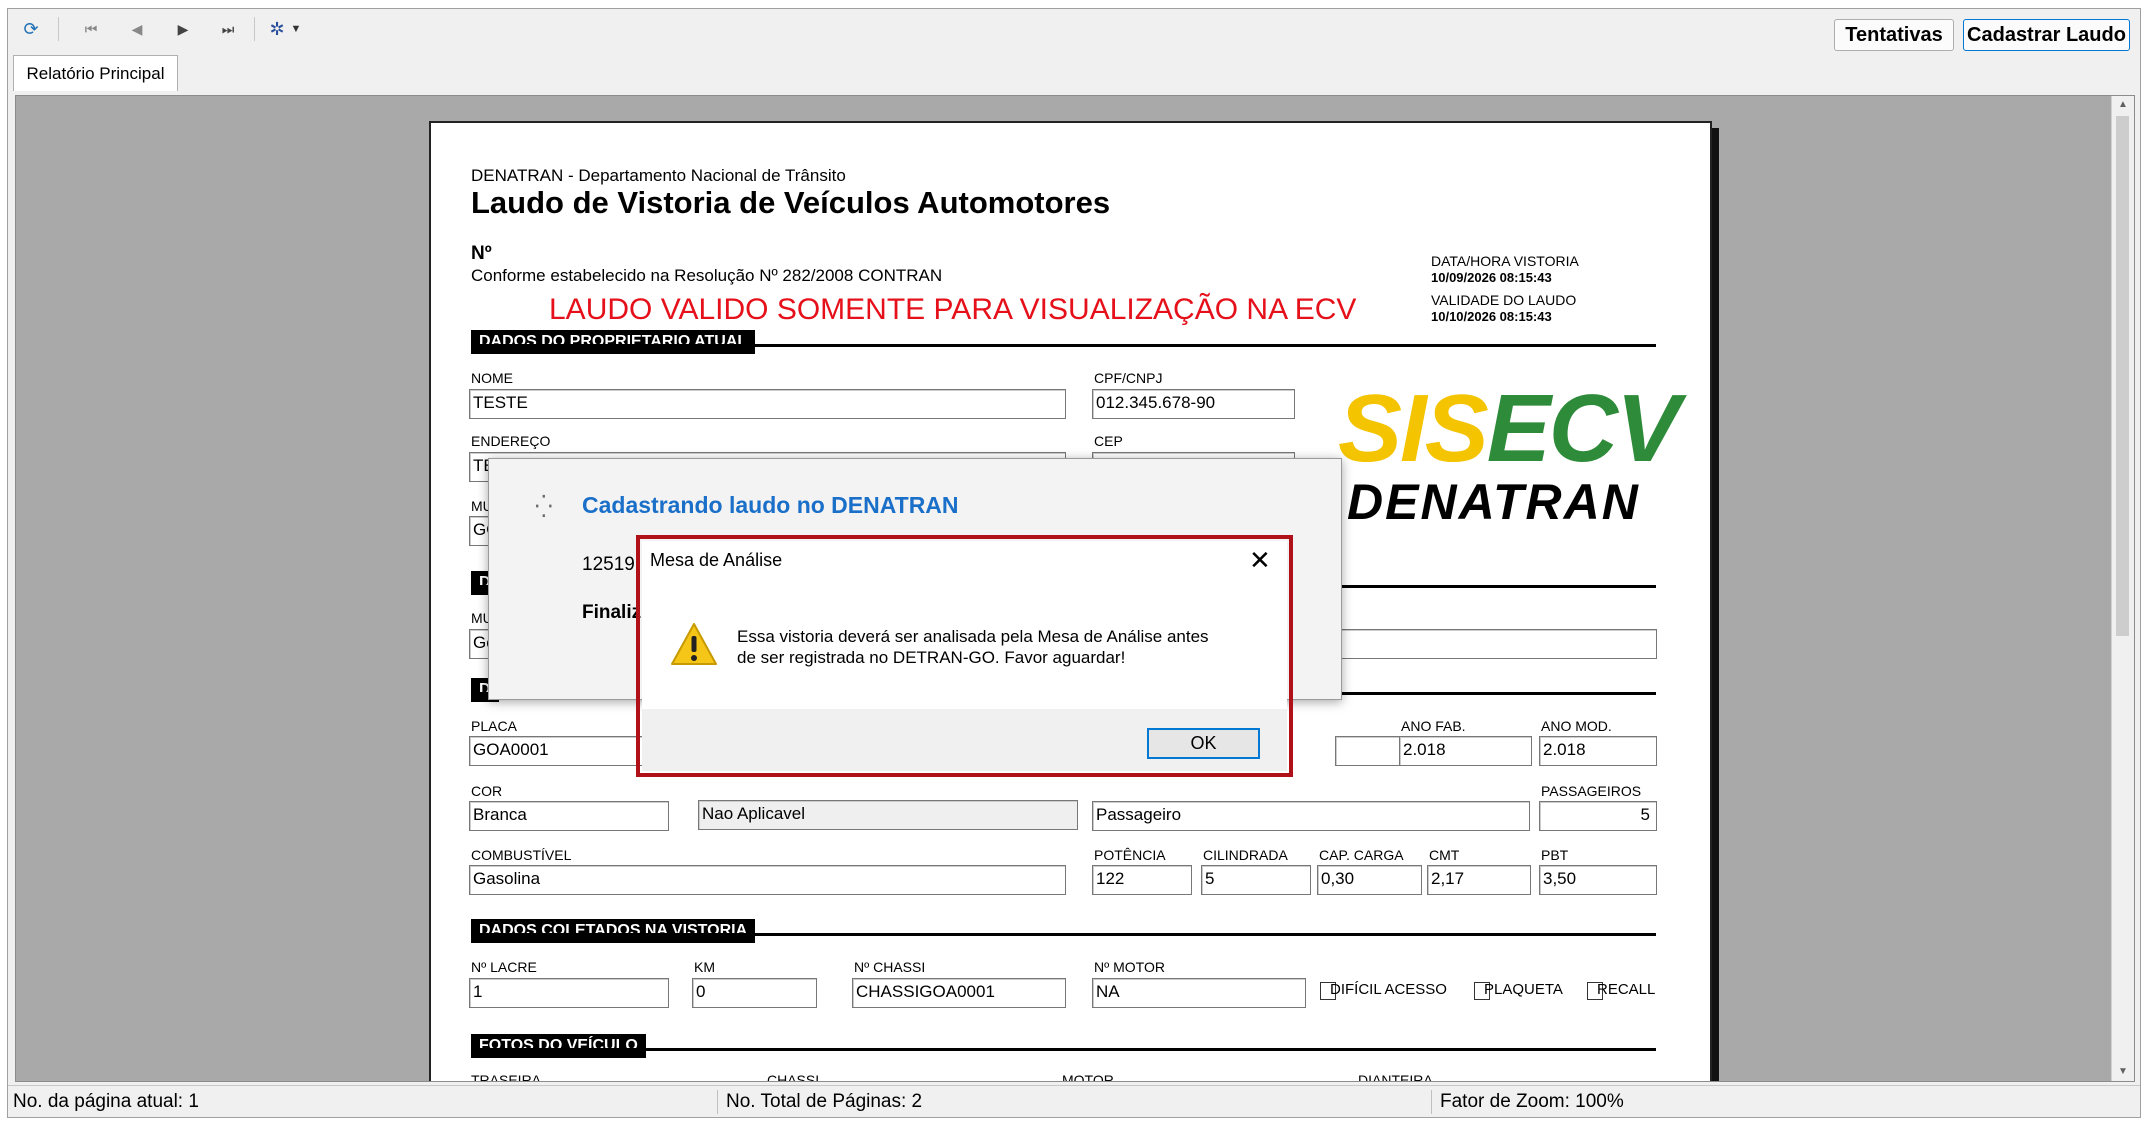  What do you see at coordinates (1465, 751) in the screenshot?
I see `ano-fab-field: 2.018` at bounding box center [1465, 751].